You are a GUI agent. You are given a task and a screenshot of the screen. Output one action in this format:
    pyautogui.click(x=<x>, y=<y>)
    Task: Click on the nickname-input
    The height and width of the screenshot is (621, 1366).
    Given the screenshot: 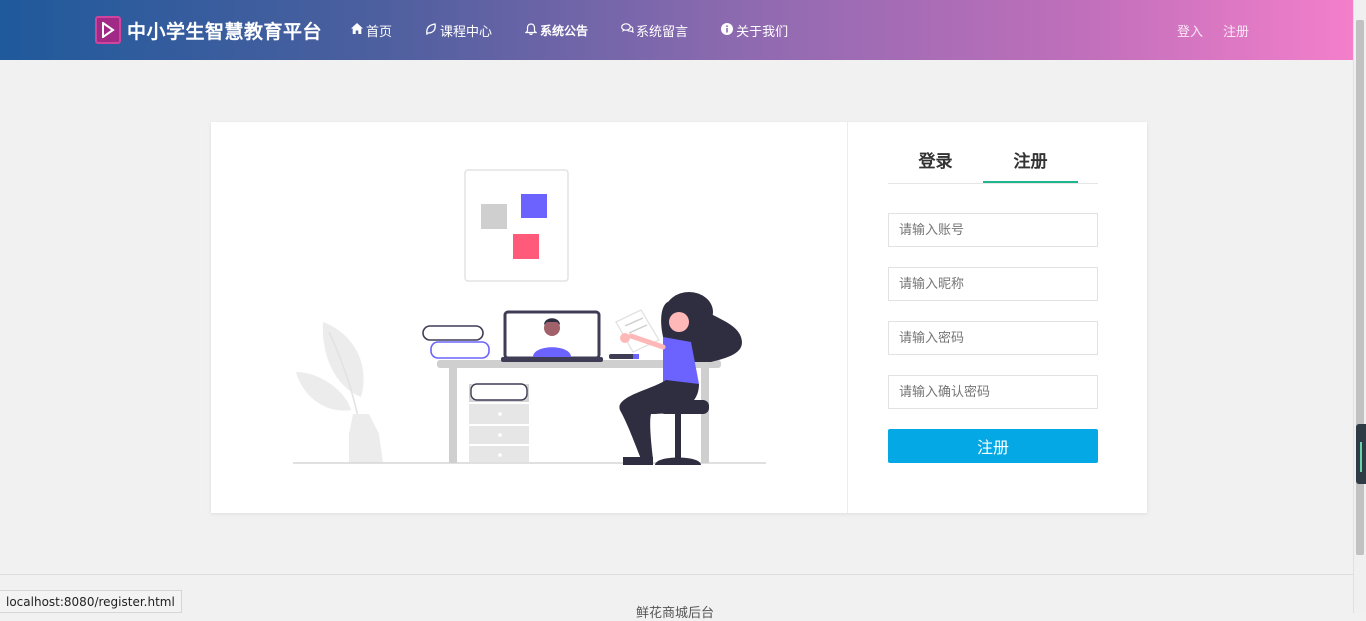 What is the action you would take?
    pyautogui.click(x=993, y=284)
    